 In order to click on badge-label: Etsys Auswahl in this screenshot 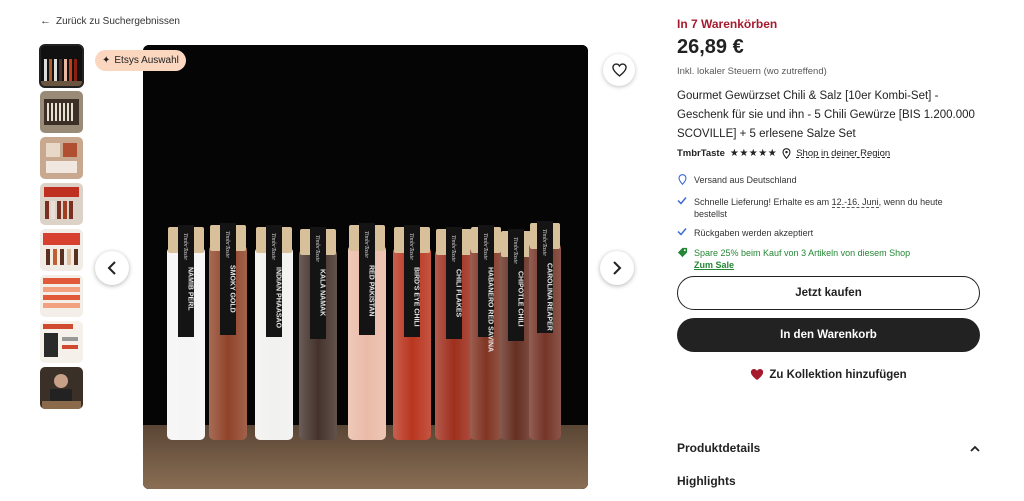, I will do `click(146, 60)`.